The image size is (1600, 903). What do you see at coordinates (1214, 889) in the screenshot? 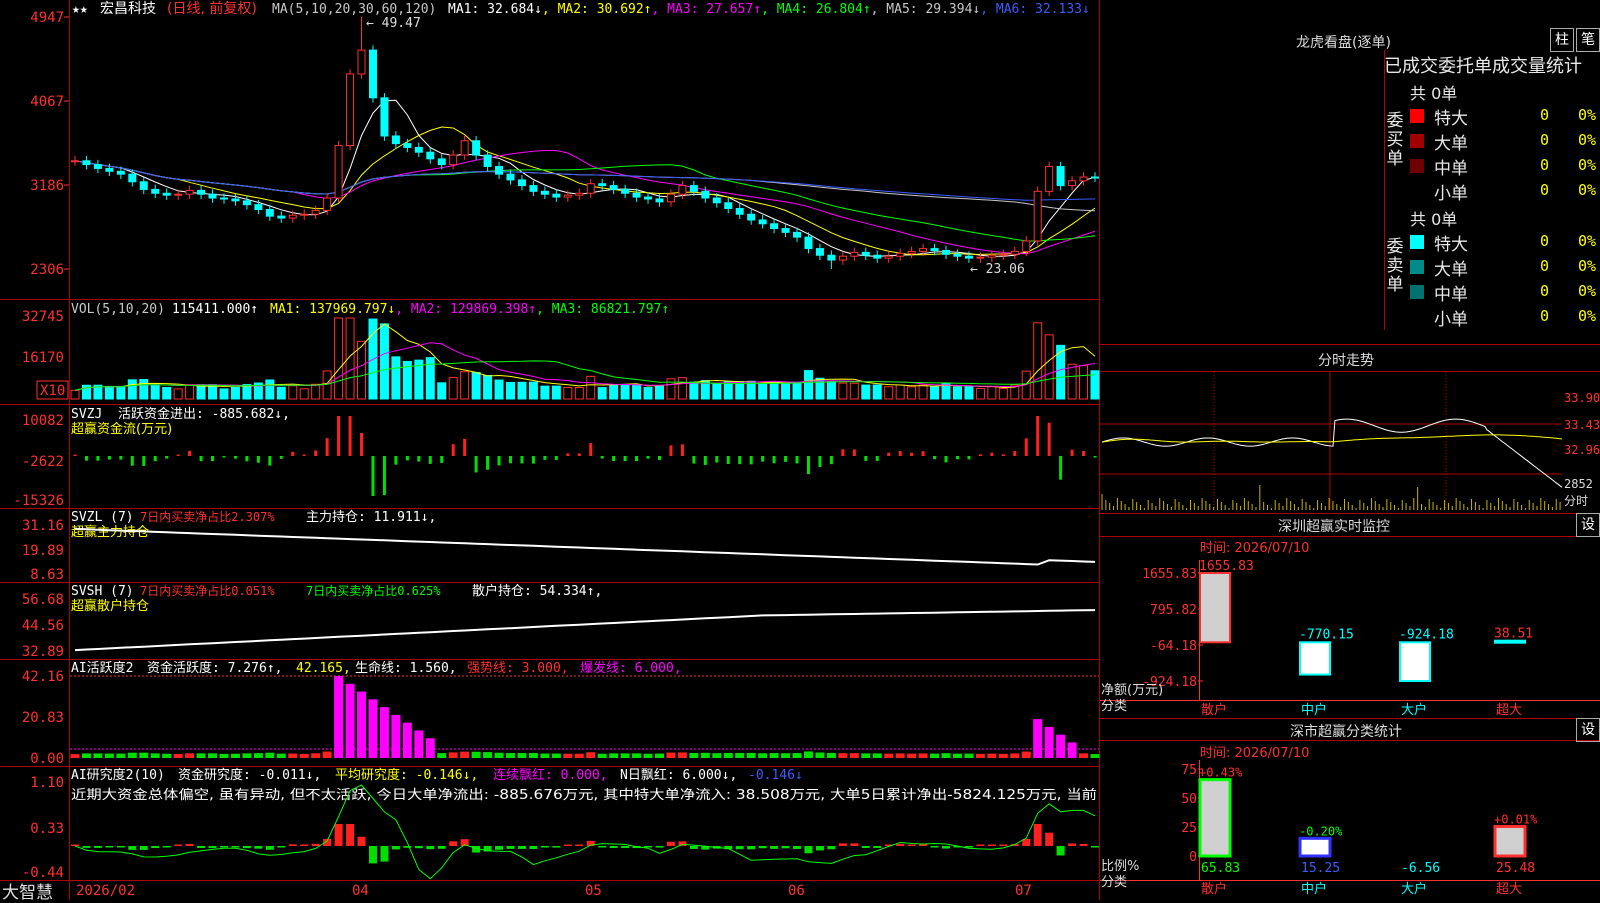
I see `stat-category: 散户` at bounding box center [1214, 889].